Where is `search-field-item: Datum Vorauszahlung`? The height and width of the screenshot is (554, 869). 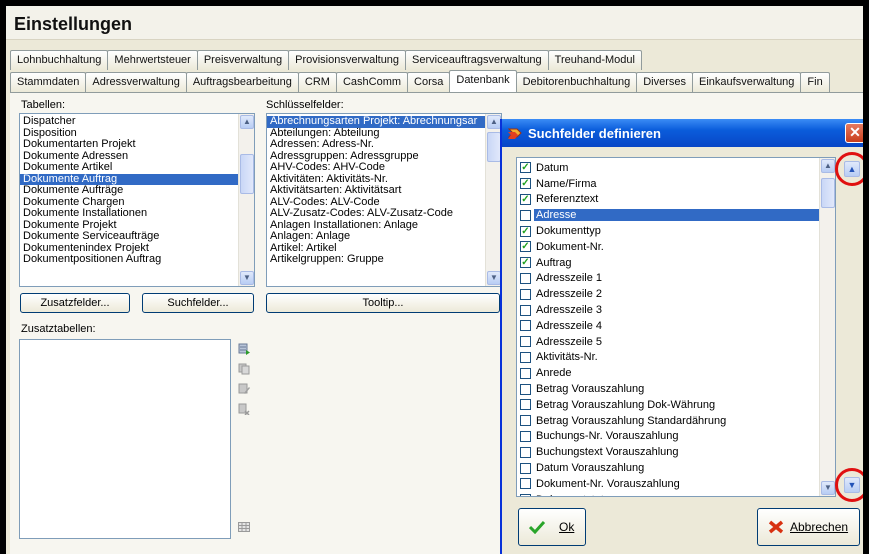
search-field-item: Datum Vorauszahlung is located at coordinates (668, 468).